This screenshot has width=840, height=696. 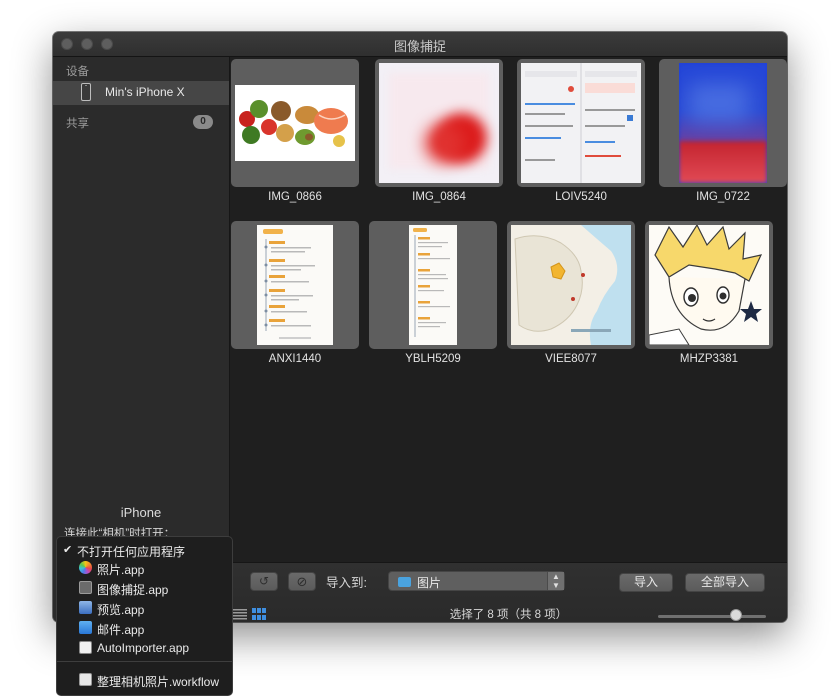 I want to click on sidebar-item-iphone: Min's iPhone X, so click(x=141, y=93).